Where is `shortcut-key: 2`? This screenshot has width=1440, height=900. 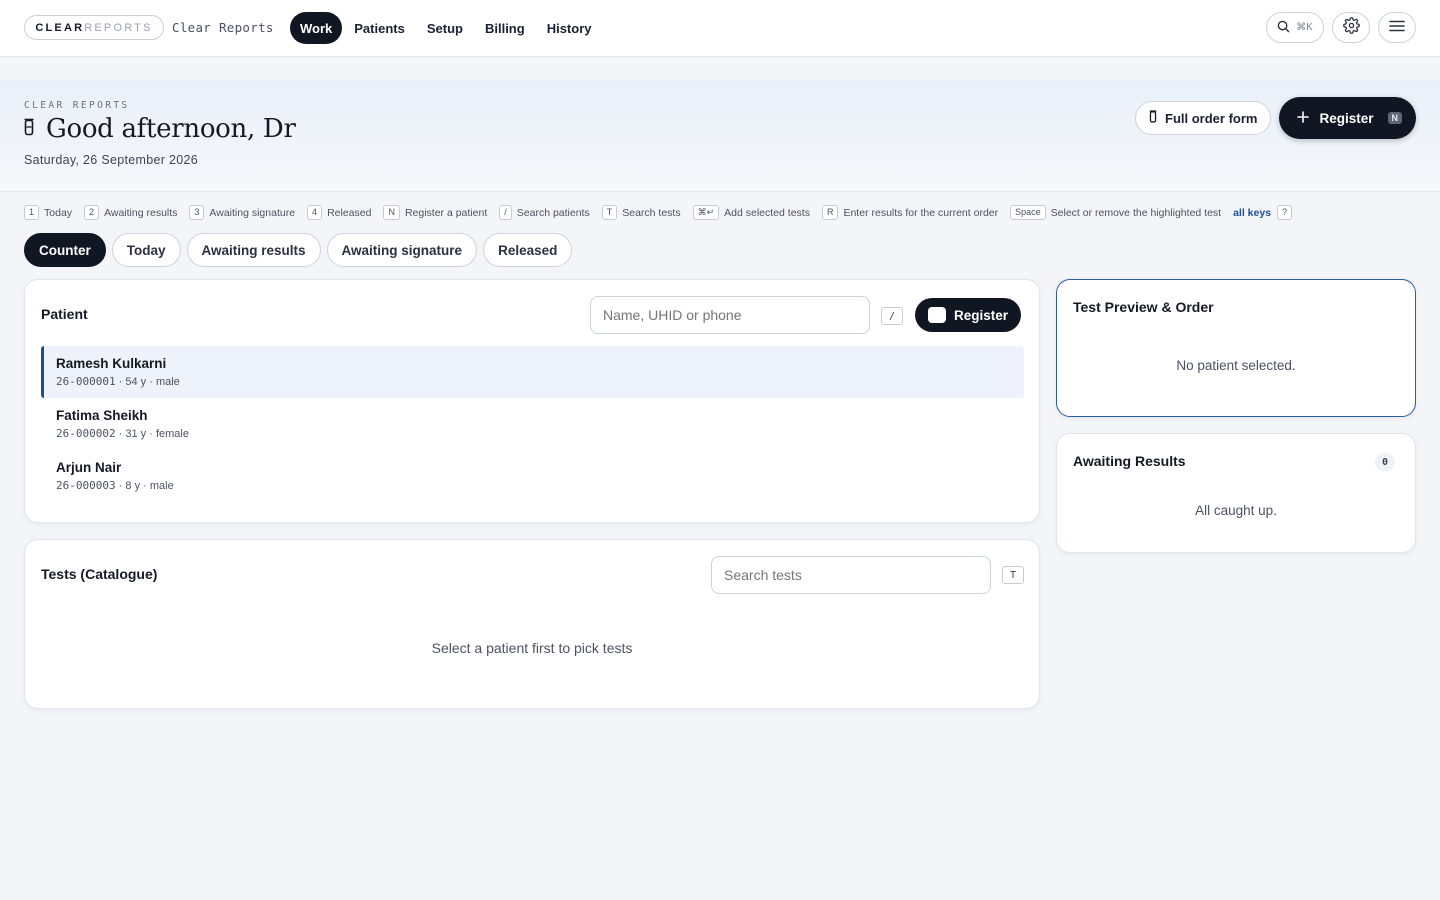
shortcut-key: 2 is located at coordinates (92, 212).